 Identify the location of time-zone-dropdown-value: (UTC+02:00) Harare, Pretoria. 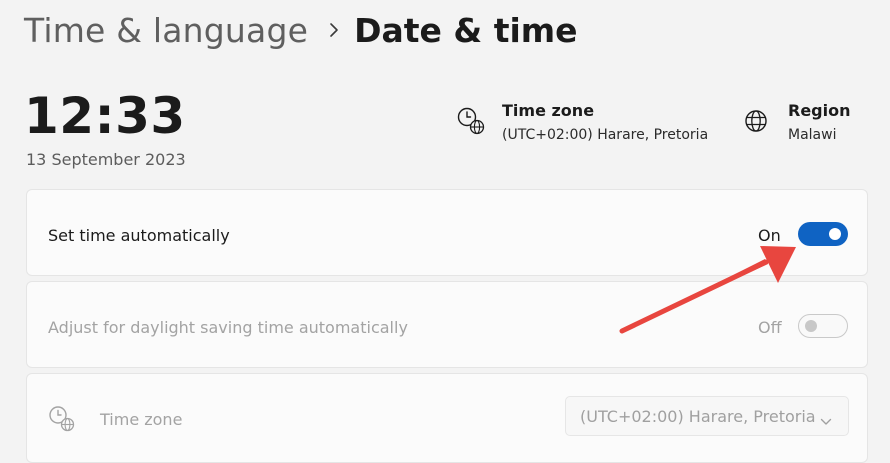
(698, 416).